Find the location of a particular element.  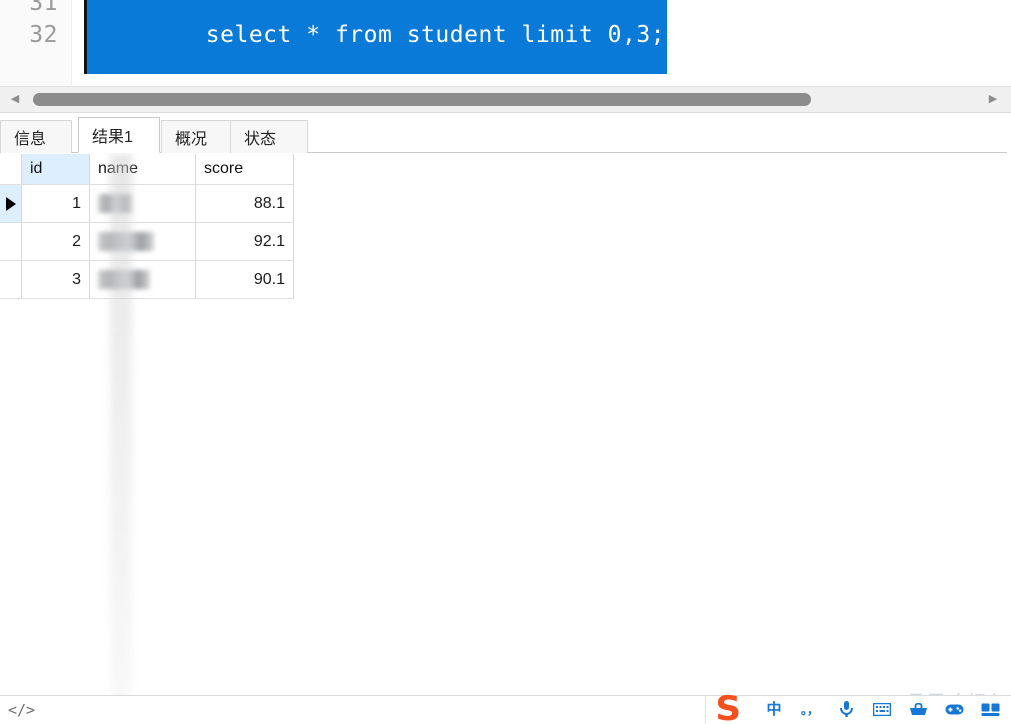

gamepad-icon is located at coordinates (954, 709).